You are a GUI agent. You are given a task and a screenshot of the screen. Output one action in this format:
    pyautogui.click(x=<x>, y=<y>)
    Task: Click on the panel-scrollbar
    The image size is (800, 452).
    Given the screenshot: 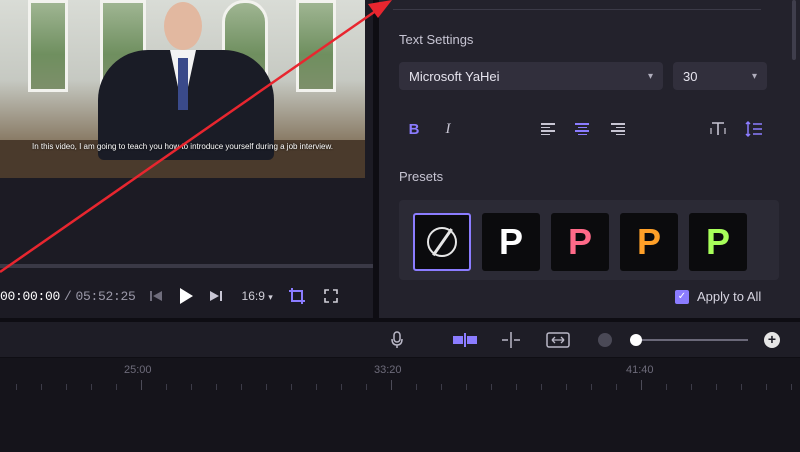 What is the action you would take?
    pyautogui.click(x=794, y=30)
    